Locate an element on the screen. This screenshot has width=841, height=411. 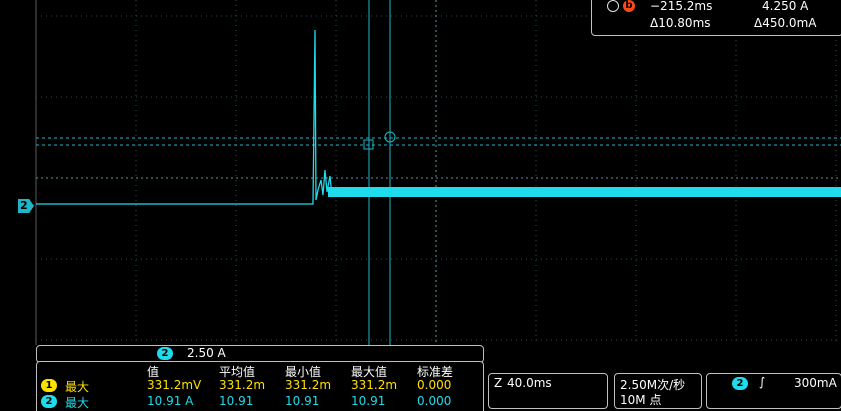
acquisition-panel: 2.50M次/秒 10M 点 is located at coordinates (658, 391).